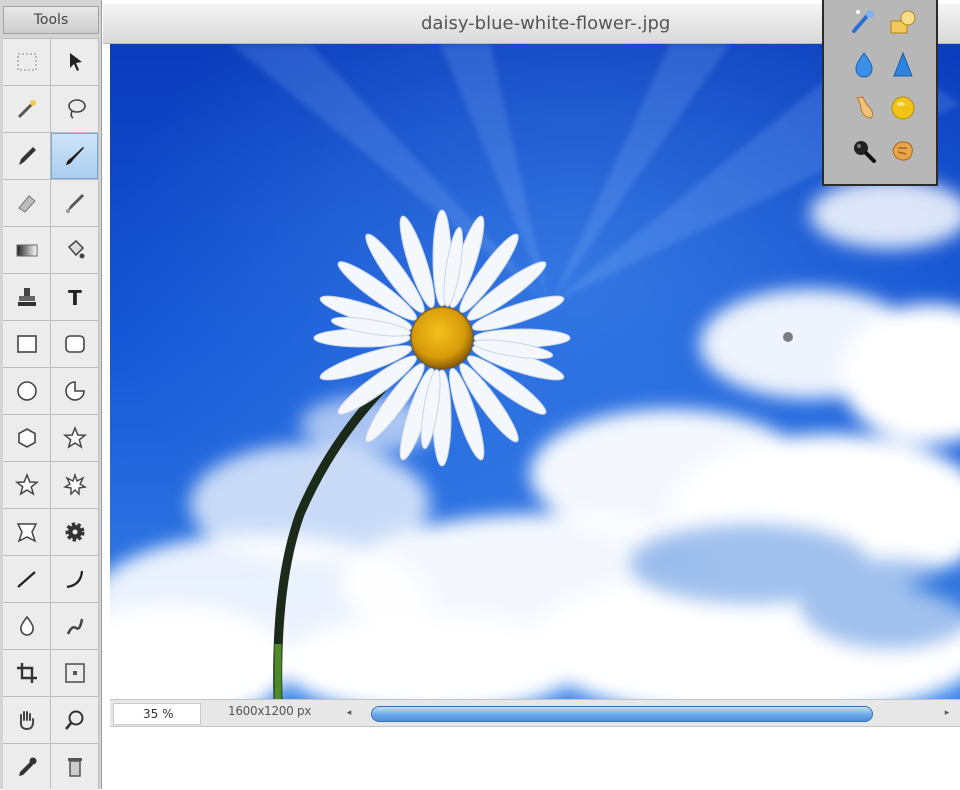 Image resolution: width=960 pixels, height=790 pixels. I want to click on eraser-icon, so click(26, 204).